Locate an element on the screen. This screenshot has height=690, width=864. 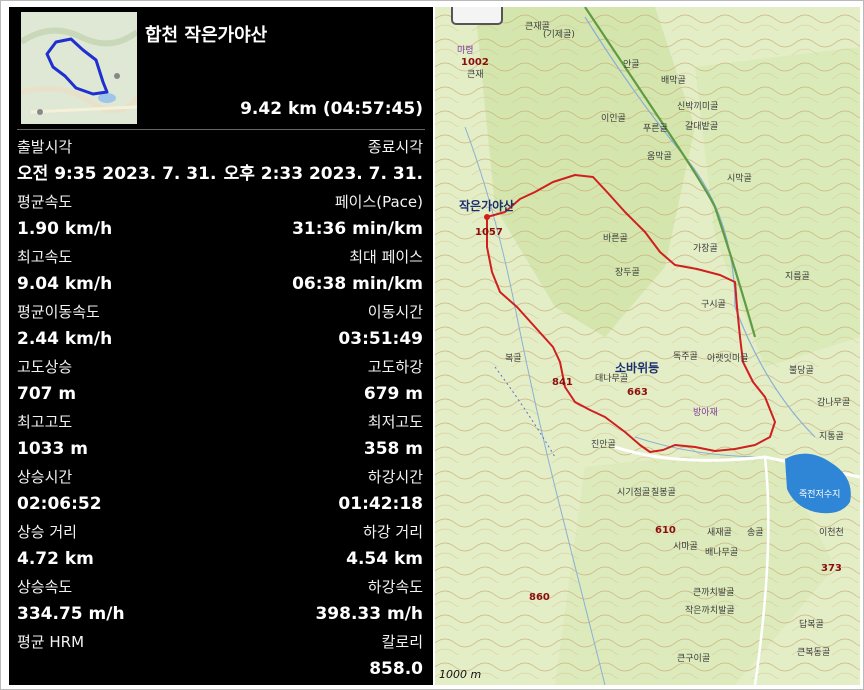
map-label-place: 이천천 is located at coordinates (831, 533).